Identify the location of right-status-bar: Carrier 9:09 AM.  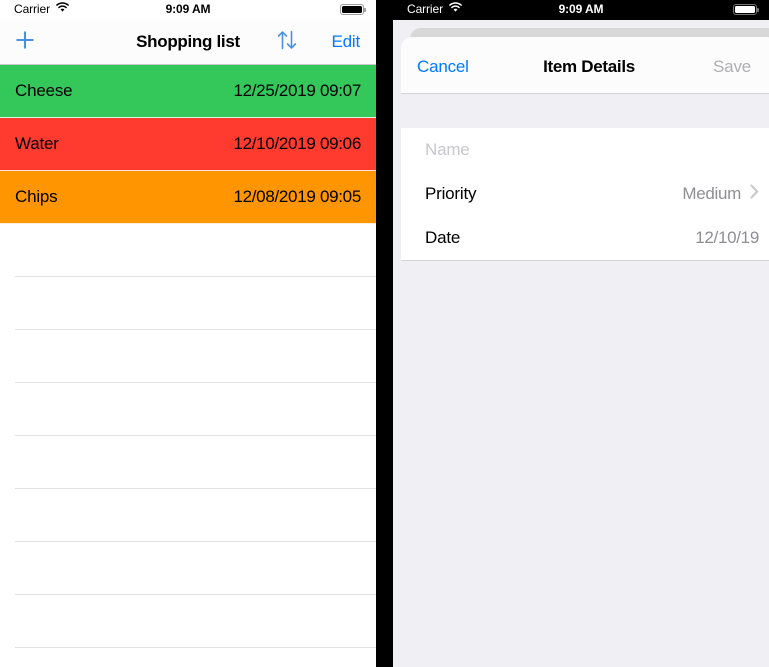
(581, 10).